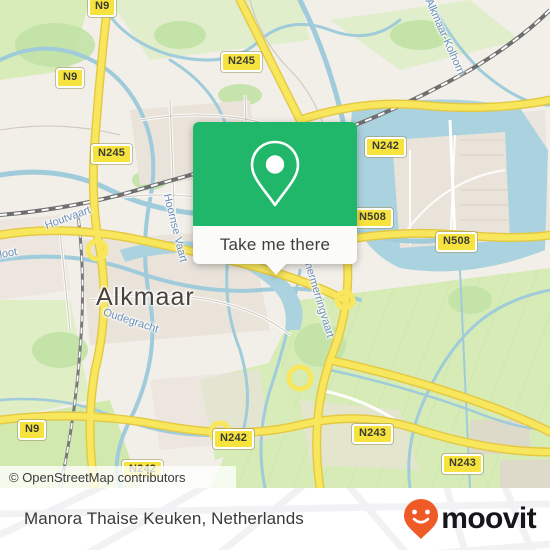  I want to click on map-attribution-bar: © OpenStreetMap contributors, so click(118, 477).